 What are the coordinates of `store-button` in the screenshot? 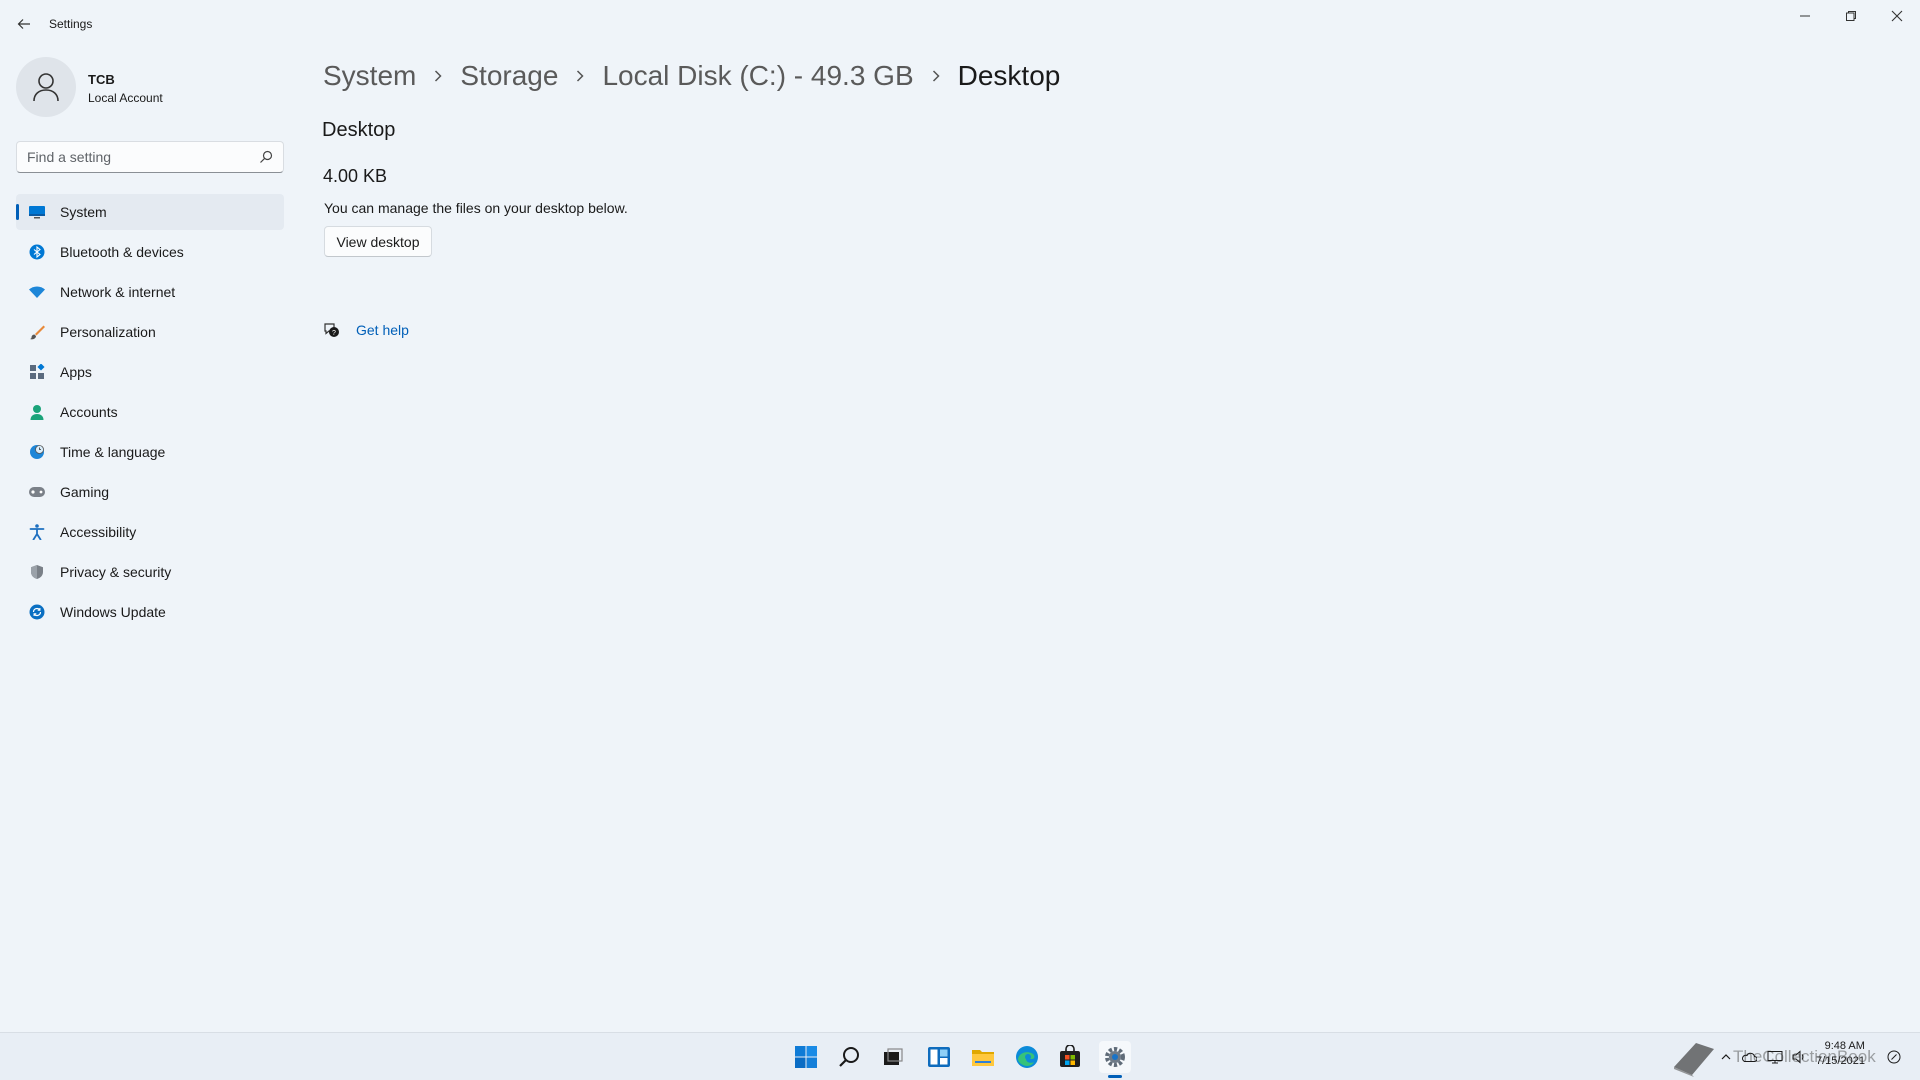 It's located at (1070, 1057).